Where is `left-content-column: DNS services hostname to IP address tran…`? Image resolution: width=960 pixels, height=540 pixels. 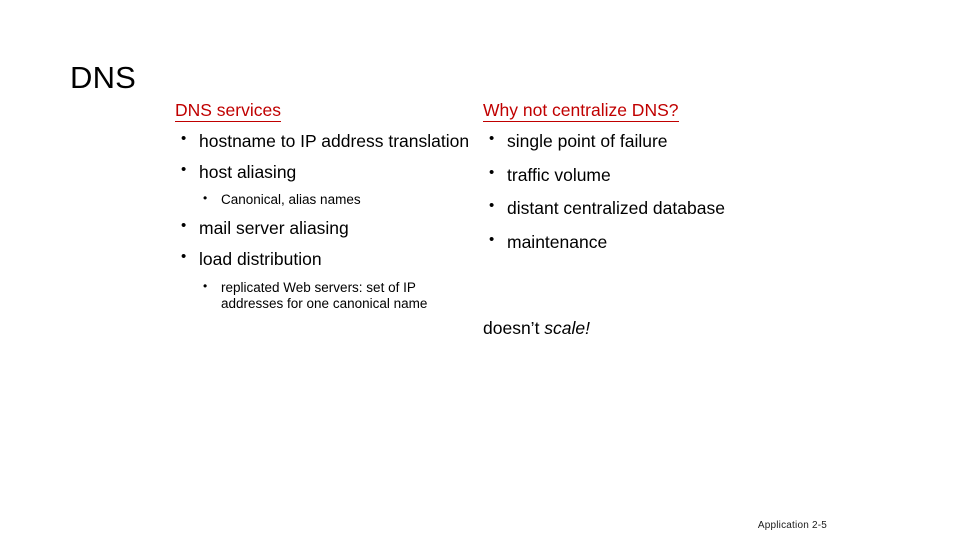
left-content-column: DNS services hostname to IP address tran… is located at coordinates (322, 211).